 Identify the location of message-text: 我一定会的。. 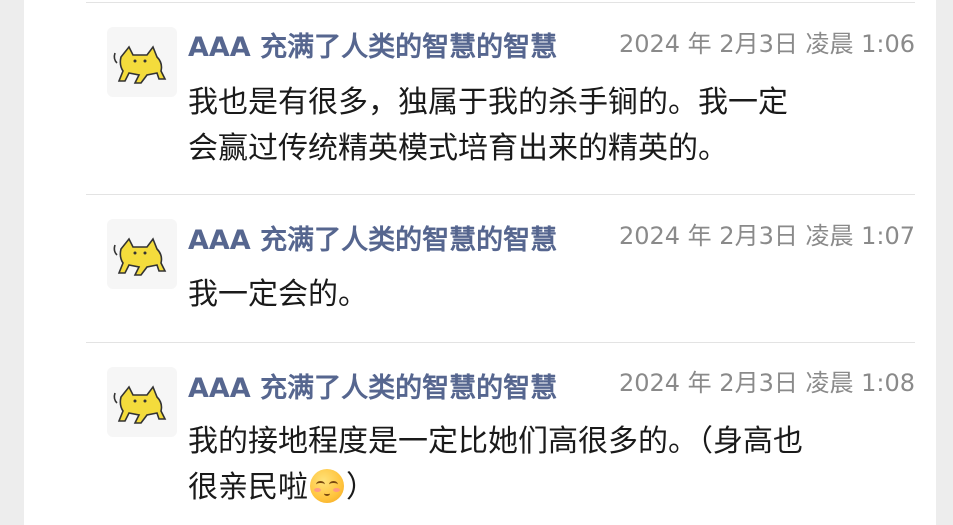
(544, 295).